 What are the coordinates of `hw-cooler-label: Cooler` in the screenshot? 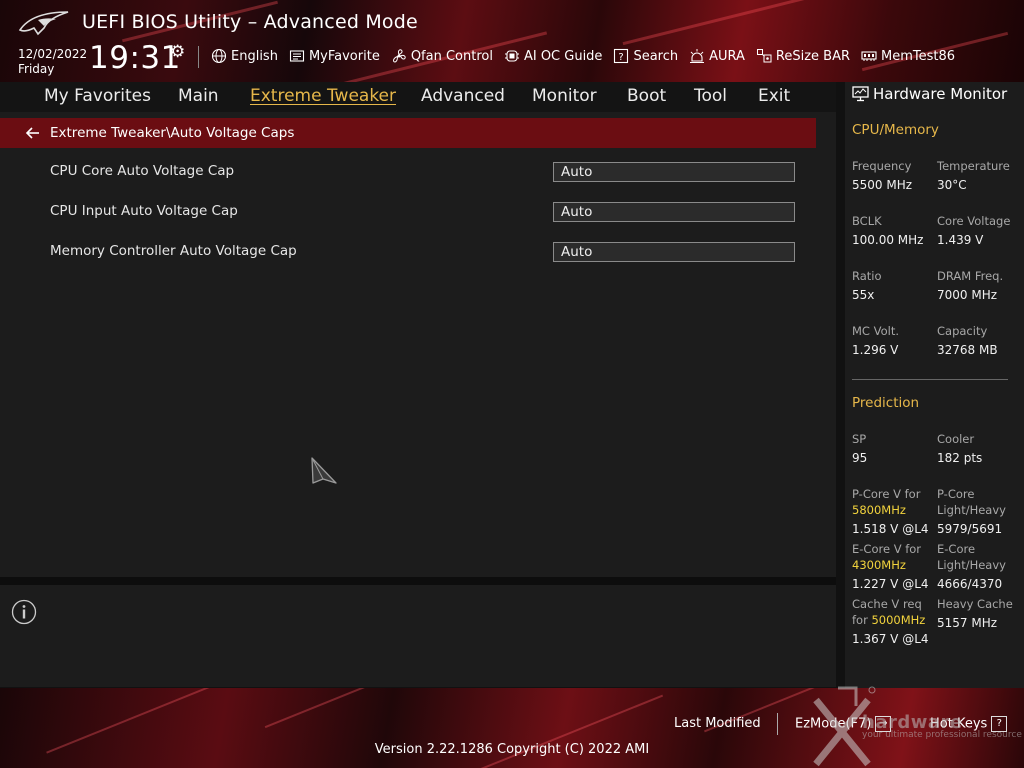 It's located at (956, 439).